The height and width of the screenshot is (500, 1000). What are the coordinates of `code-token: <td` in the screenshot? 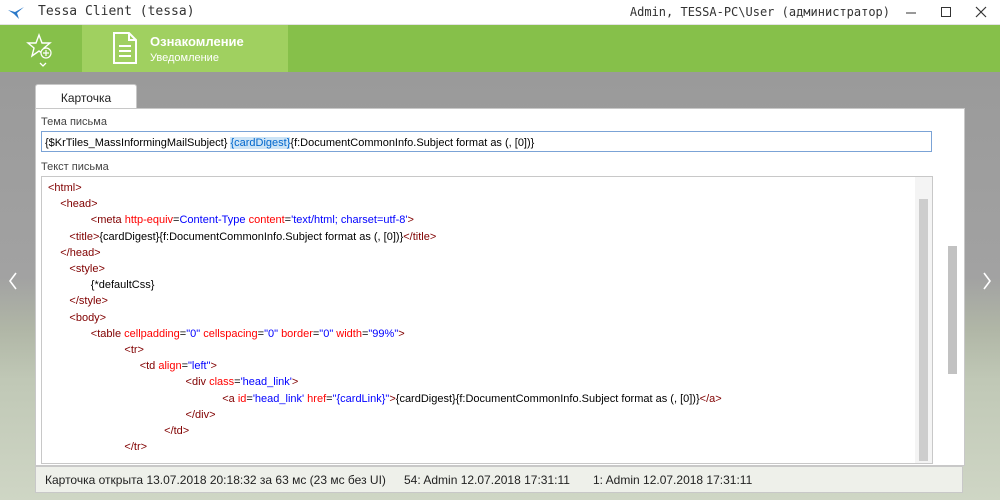 It's located at (149, 366).